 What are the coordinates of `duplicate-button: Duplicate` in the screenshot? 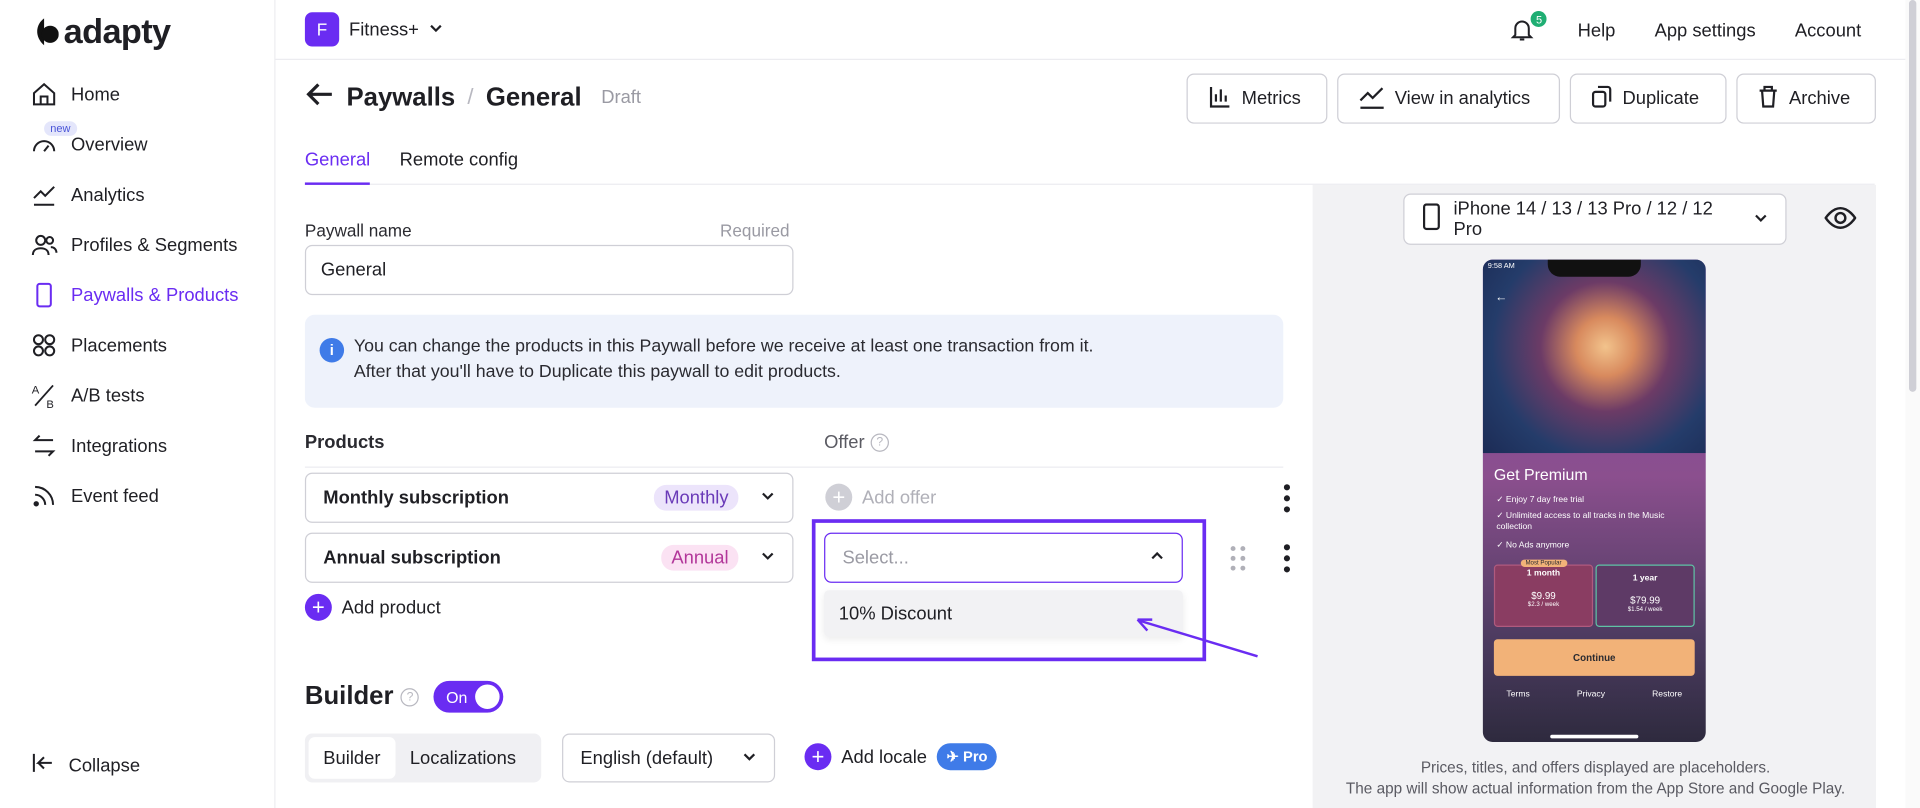 It's located at (1648, 98).